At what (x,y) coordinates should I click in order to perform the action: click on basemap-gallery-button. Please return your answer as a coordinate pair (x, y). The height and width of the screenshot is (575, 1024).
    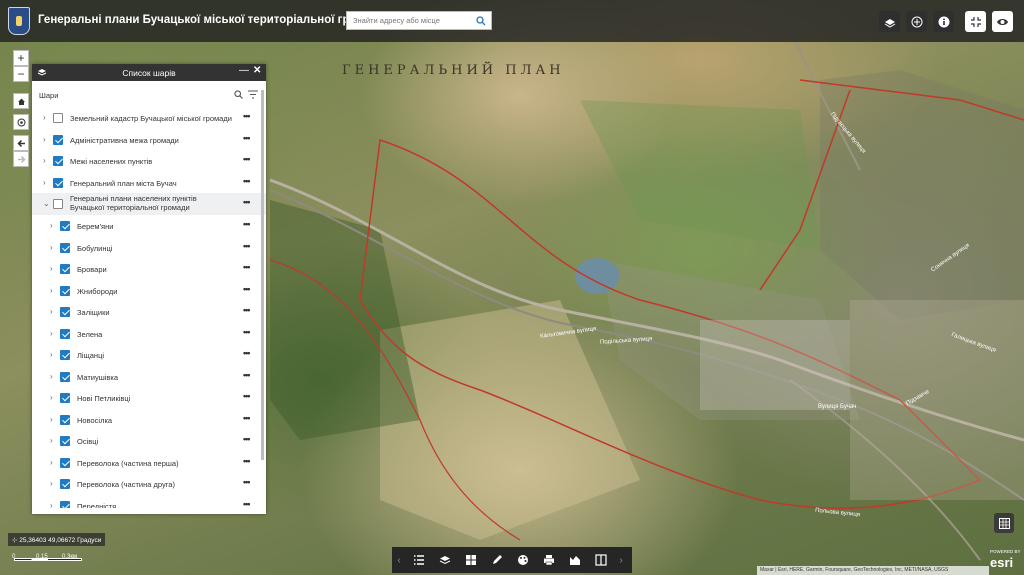
    Looking at the image, I should click on (889, 21).